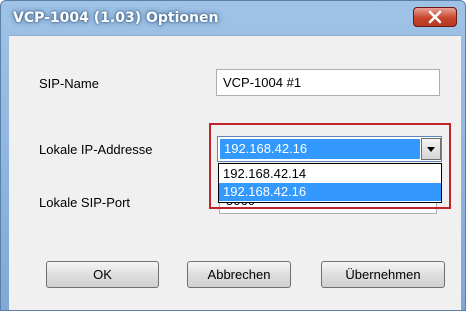 The image size is (466, 311). I want to click on local-sip-port-label: Lokale SIP-Port, so click(85, 202).